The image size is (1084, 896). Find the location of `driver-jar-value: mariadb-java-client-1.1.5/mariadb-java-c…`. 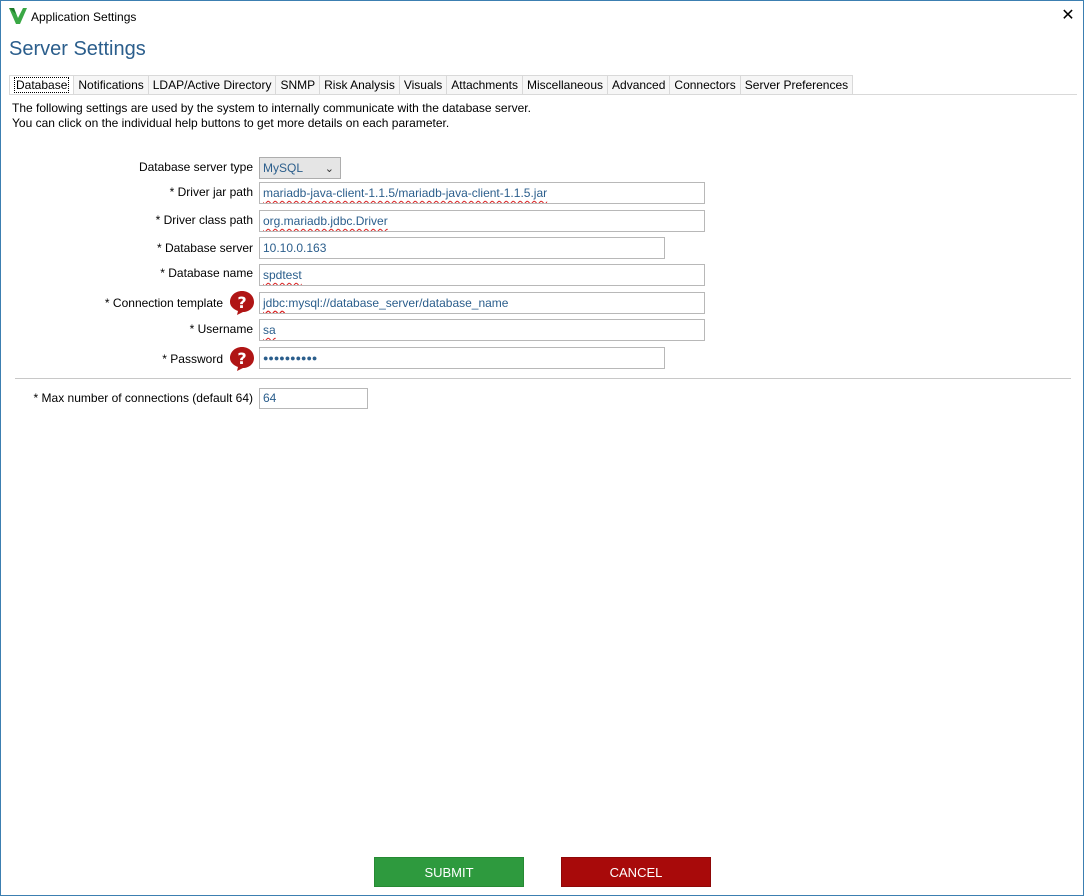

driver-jar-value: mariadb-java-client-1.1.5/mariadb-java-c… is located at coordinates (405, 193).